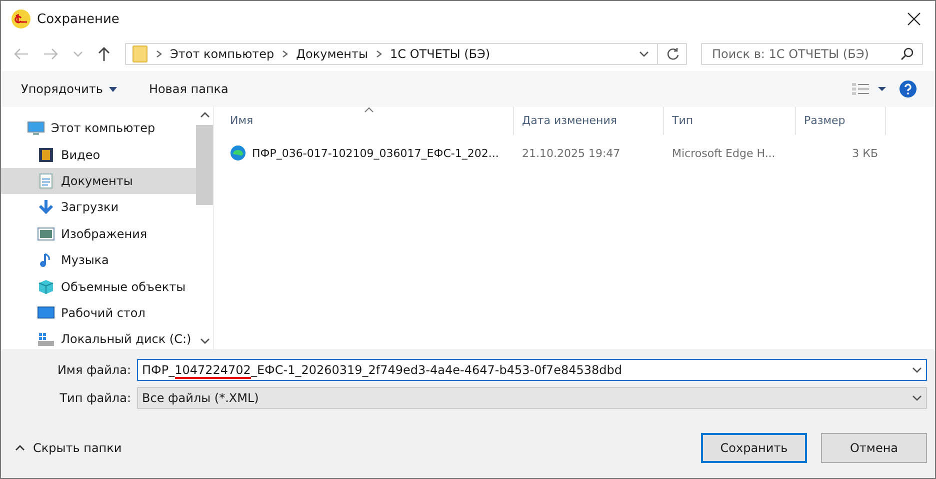  What do you see at coordinates (436, 370) in the screenshot?
I see `file-name-text: _ЕФС-1_20260319_2f749ed3-4a4e-4647-b453-0f7e84538dbd` at bounding box center [436, 370].